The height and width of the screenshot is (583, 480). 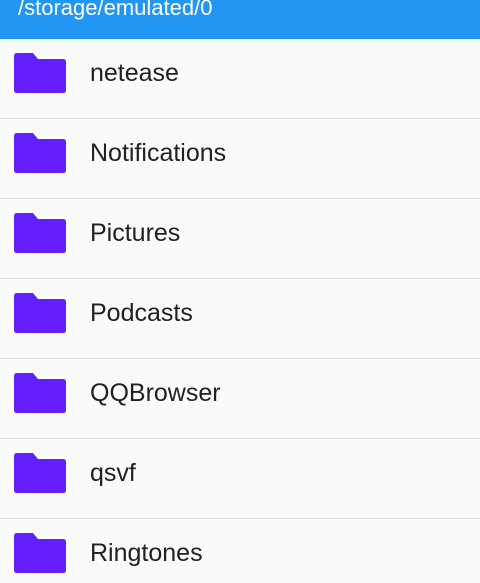 I want to click on folder-row-qsvf: qsvf, so click(x=240, y=479).